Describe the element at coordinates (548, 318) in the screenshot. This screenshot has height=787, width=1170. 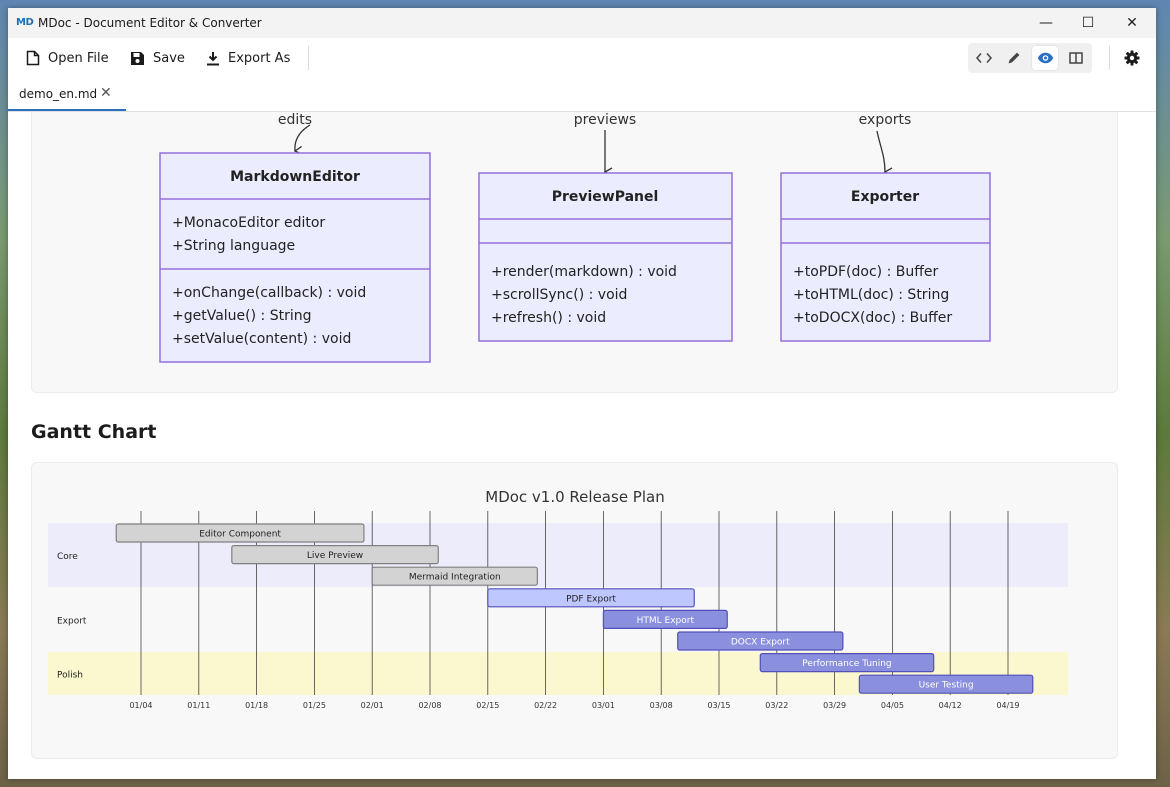
I see `class-method: +refresh() : void` at that location.